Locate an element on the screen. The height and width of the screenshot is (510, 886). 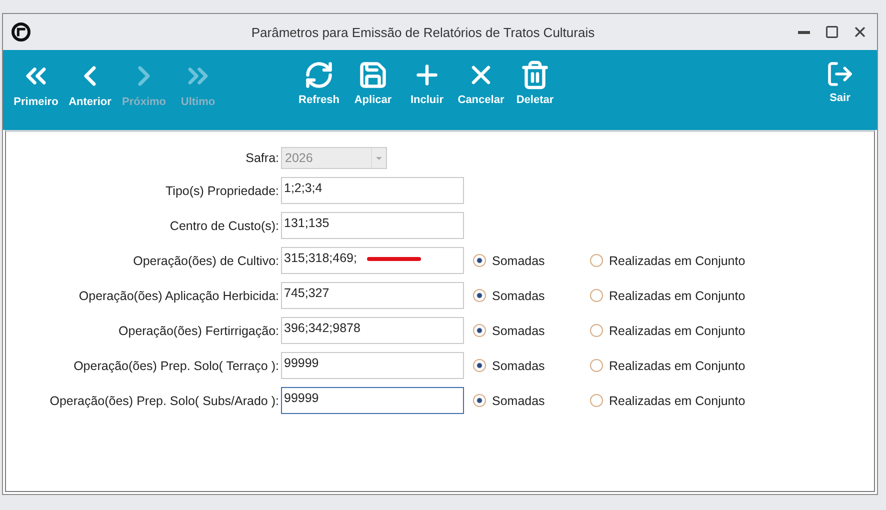
input-field: 745;327 is located at coordinates (372, 295).